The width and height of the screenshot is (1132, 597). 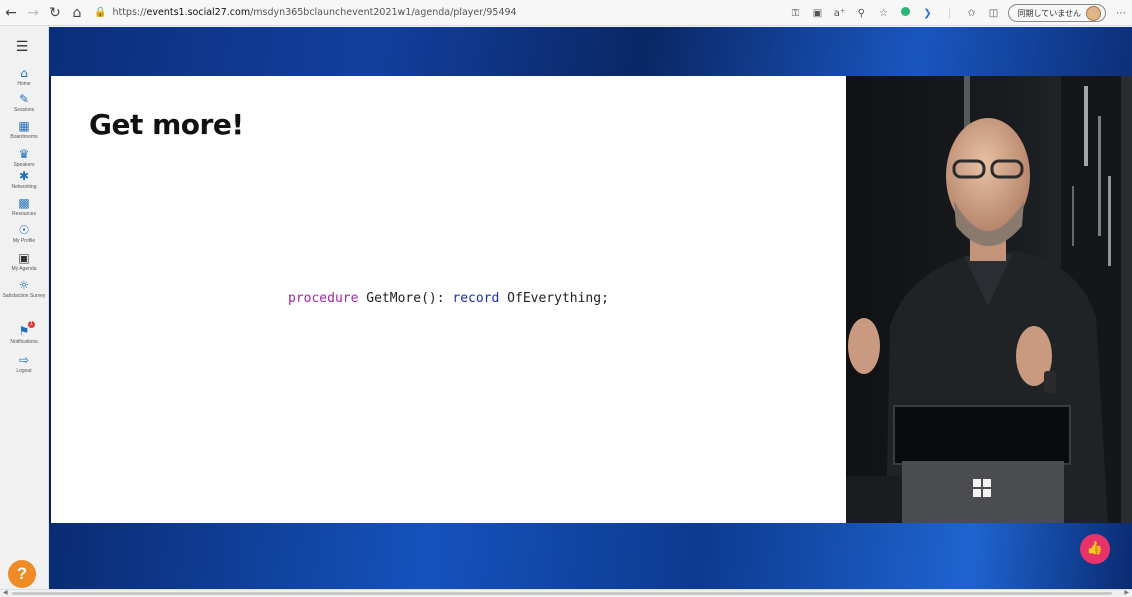 What do you see at coordinates (24, 285) in the screenshot?
I see `survey-icon: ☼` at bounding box center [24, 285].